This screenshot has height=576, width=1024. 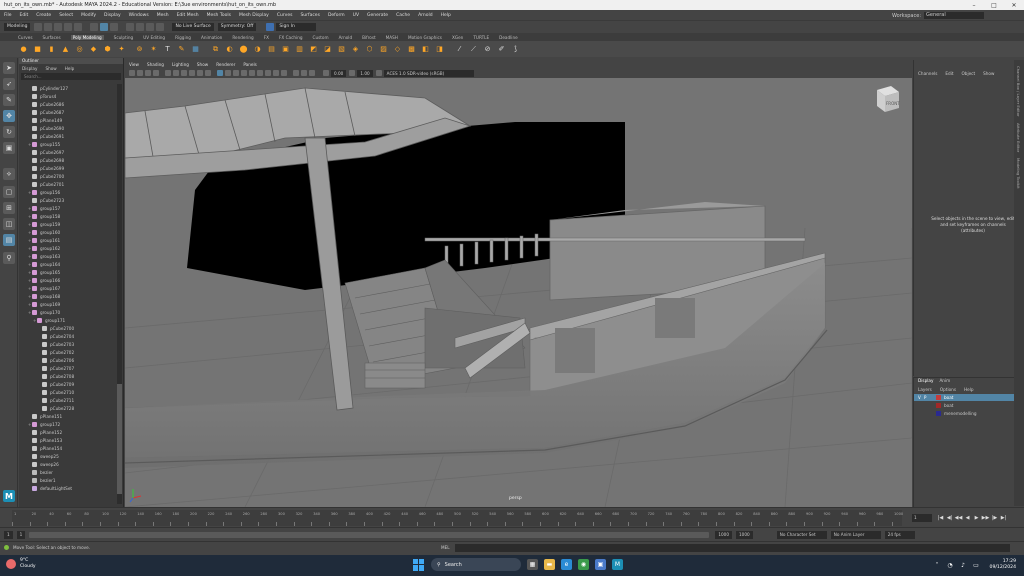 I want to click on outliner-menu-display: Display, so click(x=29, y=68).